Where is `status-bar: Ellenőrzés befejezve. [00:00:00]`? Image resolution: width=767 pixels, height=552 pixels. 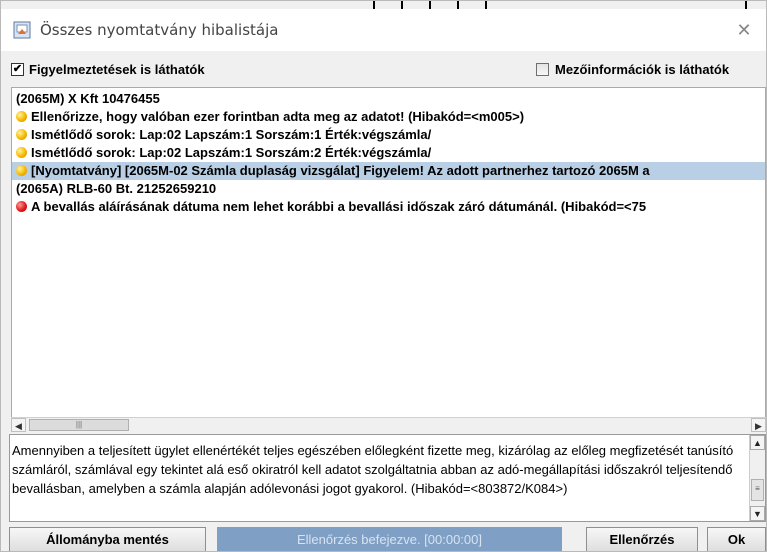 status-bar: Ellenőrzés befejezve. [00:00:00] is located at coordinates (389, 539).